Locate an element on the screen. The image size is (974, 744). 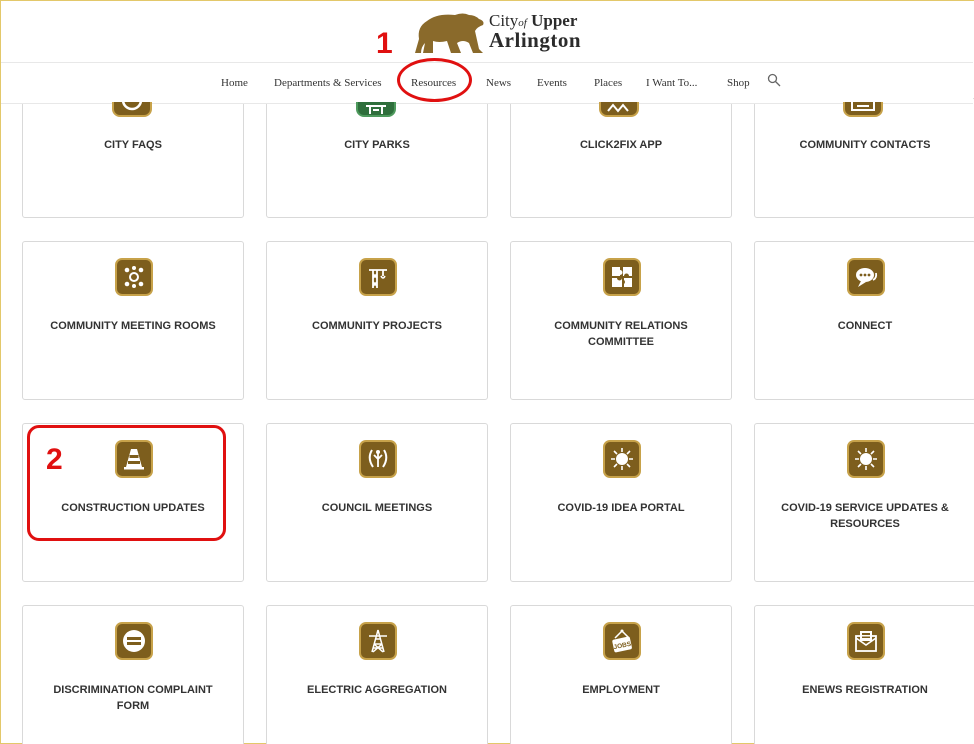
card-employment: JOBS EMPLOYMENT is located at coordinates (621, 674).